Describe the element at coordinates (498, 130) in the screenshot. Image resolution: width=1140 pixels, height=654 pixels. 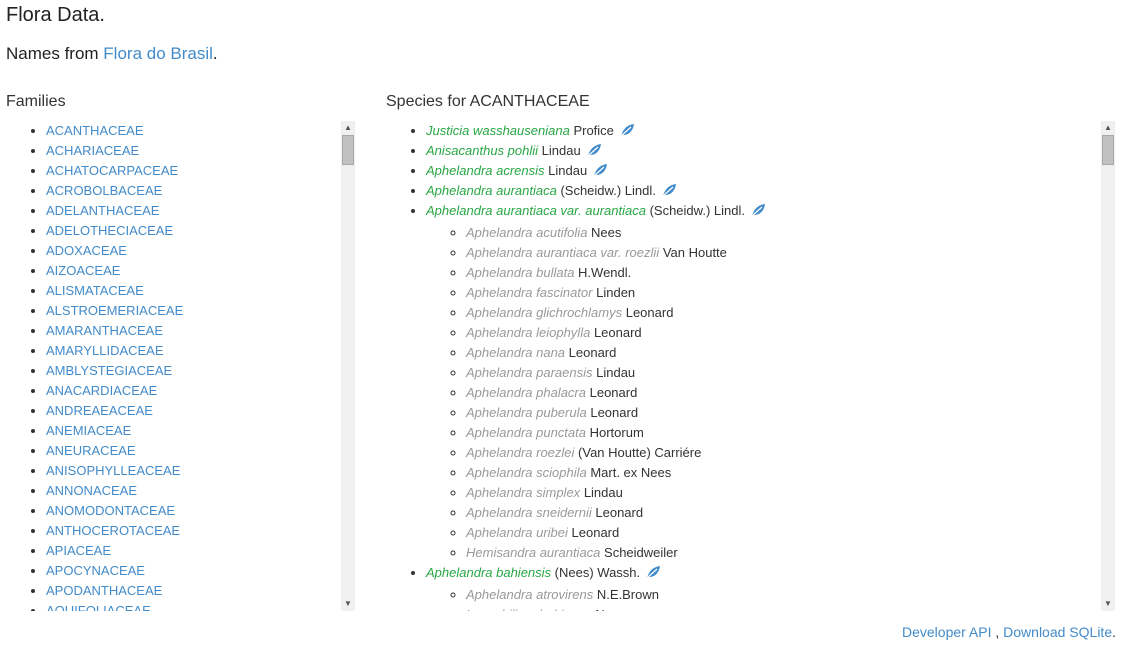
I see `species-name: Justicia wasshauseniana` at that location.